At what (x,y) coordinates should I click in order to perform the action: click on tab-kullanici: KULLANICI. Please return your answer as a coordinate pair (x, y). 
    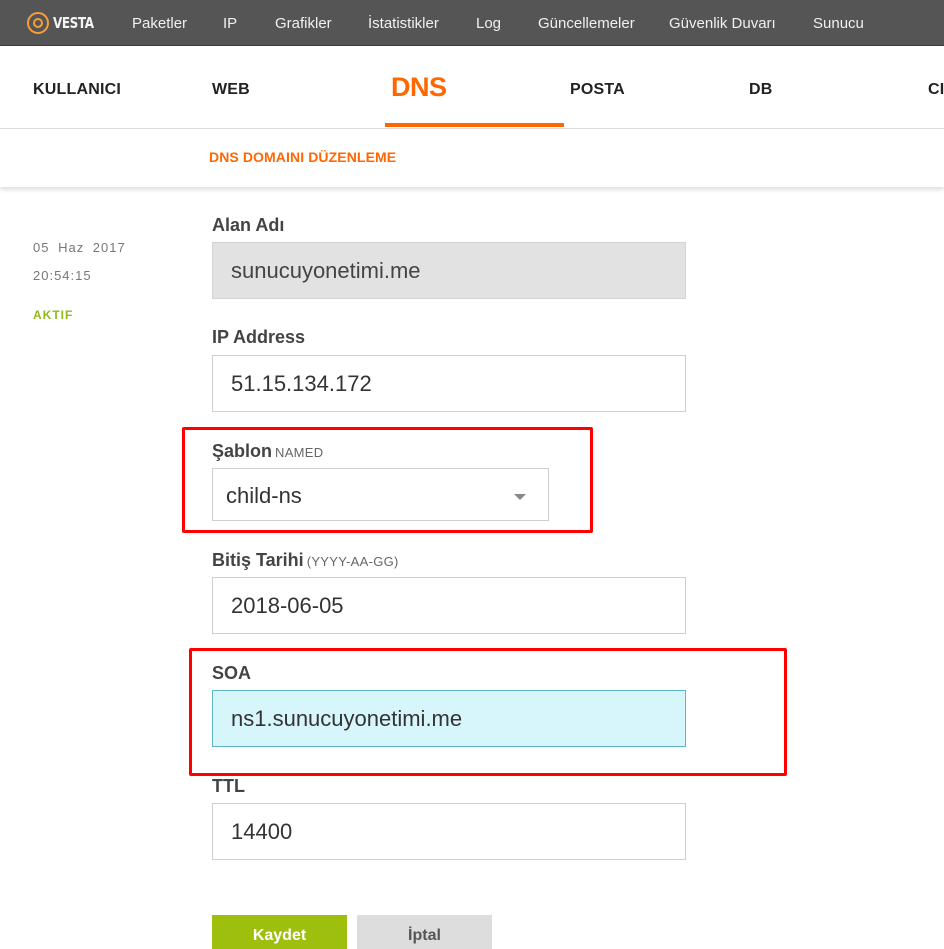
    Looking at the image, I should click on (77, 90).